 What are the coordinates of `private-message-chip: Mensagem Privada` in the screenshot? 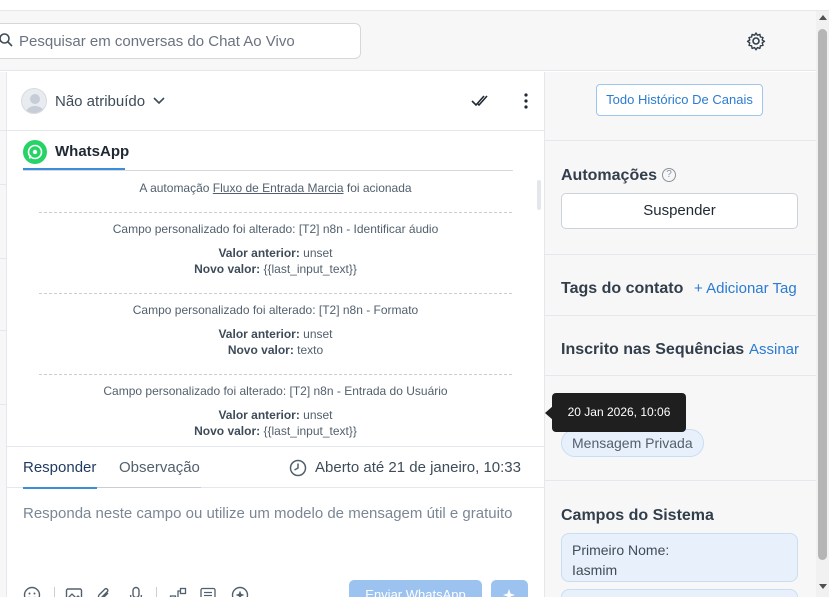 It's located at (632, 443).